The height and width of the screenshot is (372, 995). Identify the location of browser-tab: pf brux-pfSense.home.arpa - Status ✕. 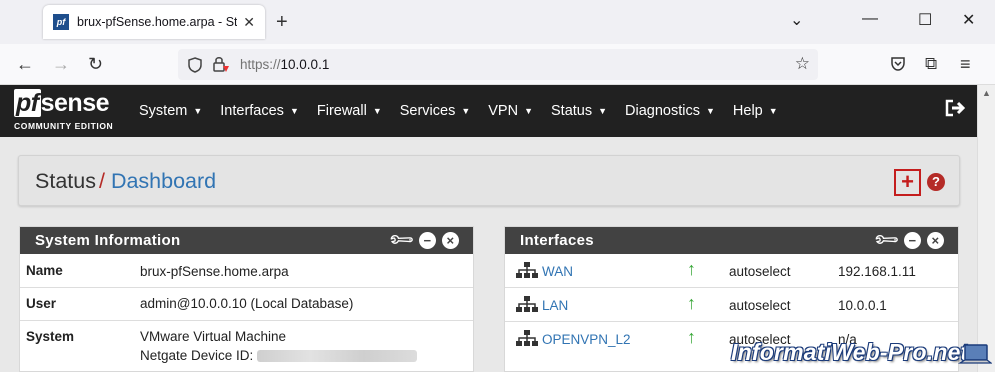
(154, 22).